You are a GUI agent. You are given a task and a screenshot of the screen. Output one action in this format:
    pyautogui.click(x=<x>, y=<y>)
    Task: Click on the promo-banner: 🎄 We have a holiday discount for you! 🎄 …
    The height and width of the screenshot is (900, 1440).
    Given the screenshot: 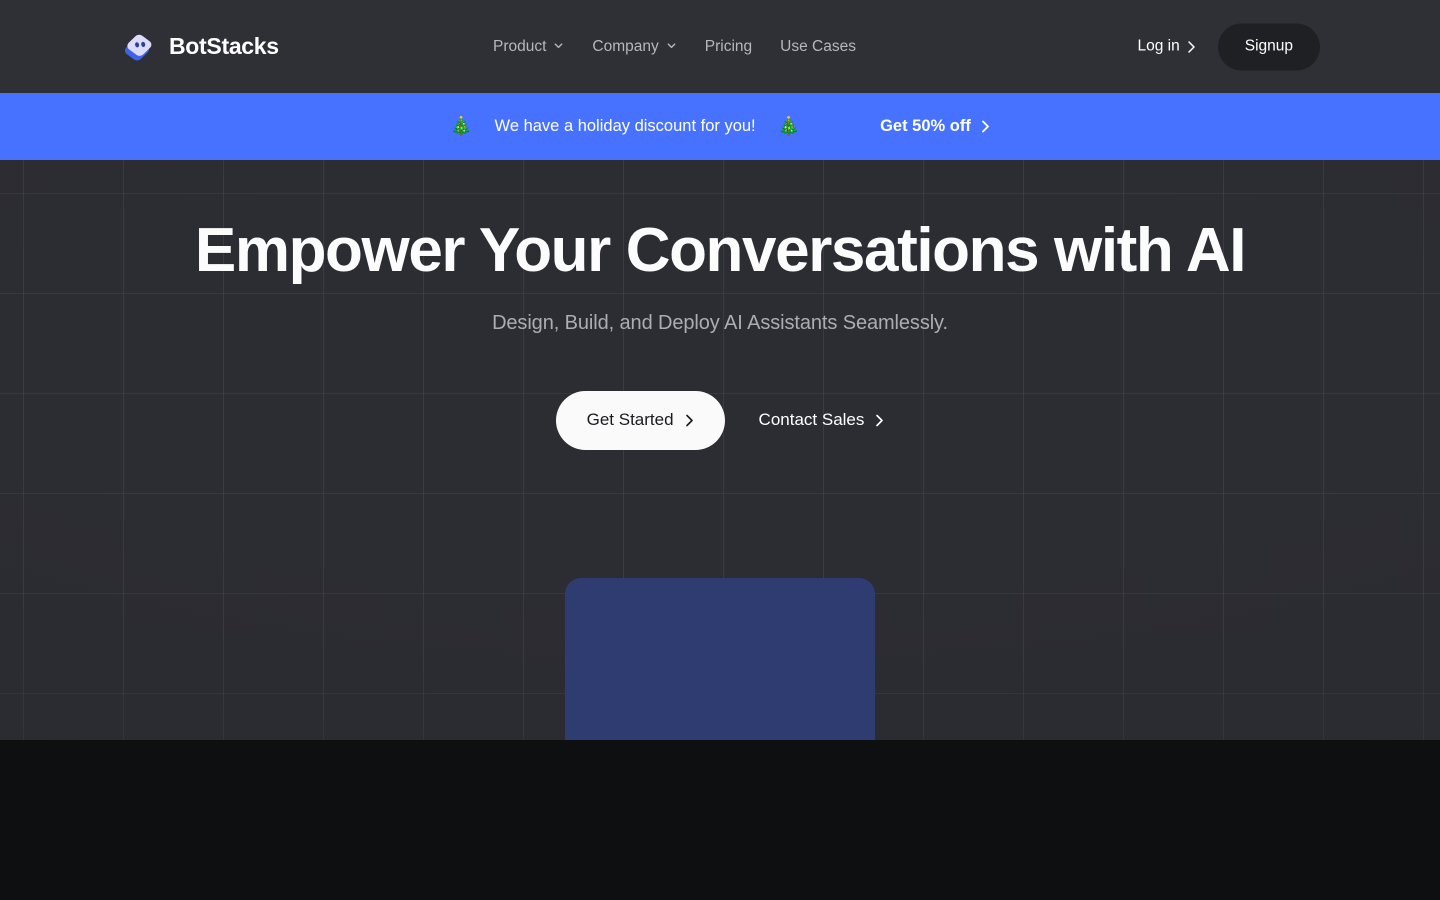 What is the action you would take?
    pyautogui.click(x=720, y=126)
    